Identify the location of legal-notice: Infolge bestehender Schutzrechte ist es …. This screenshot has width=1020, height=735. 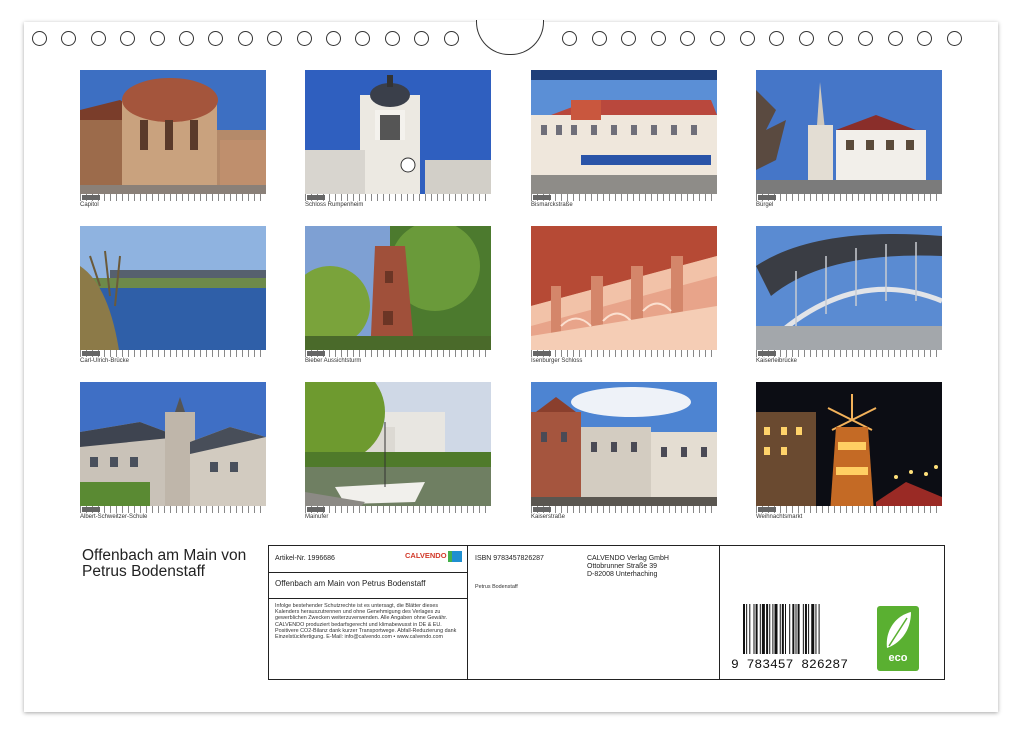
(369, 621).